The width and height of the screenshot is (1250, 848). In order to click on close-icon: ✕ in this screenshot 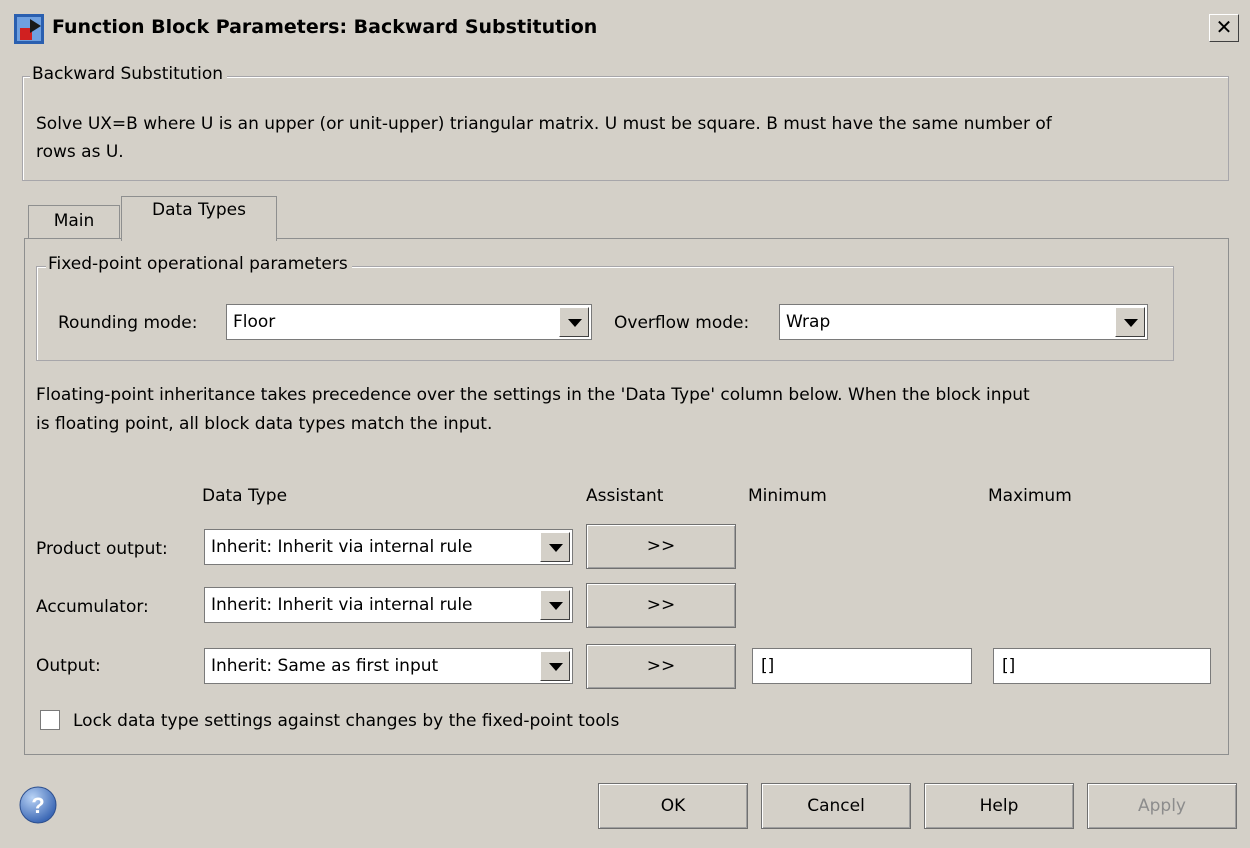, I will do `click(1224, 27)`.